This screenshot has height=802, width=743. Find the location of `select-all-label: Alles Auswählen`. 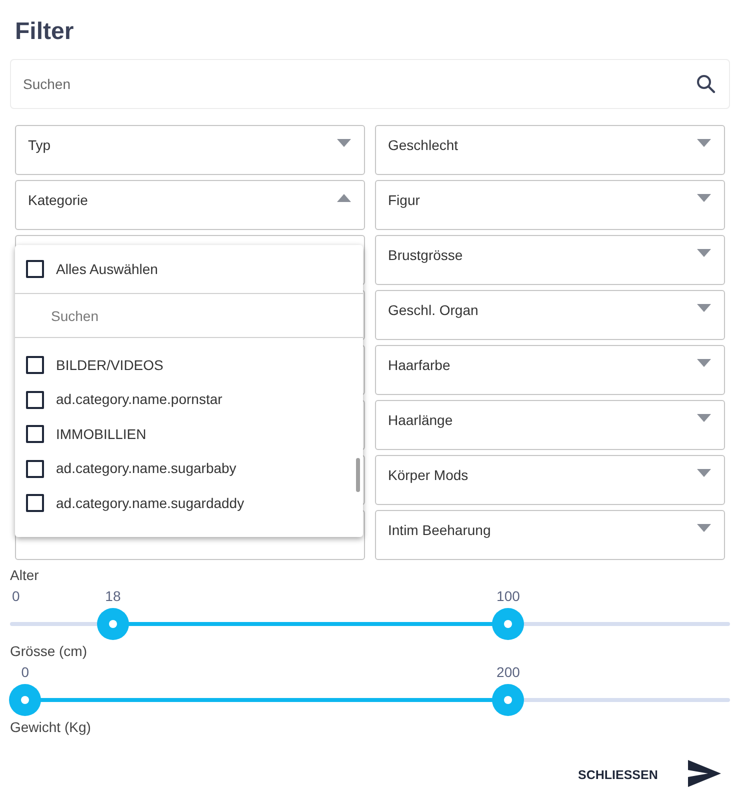

select-all-label: Alles Auswählen is located at coordinates (107, 269).